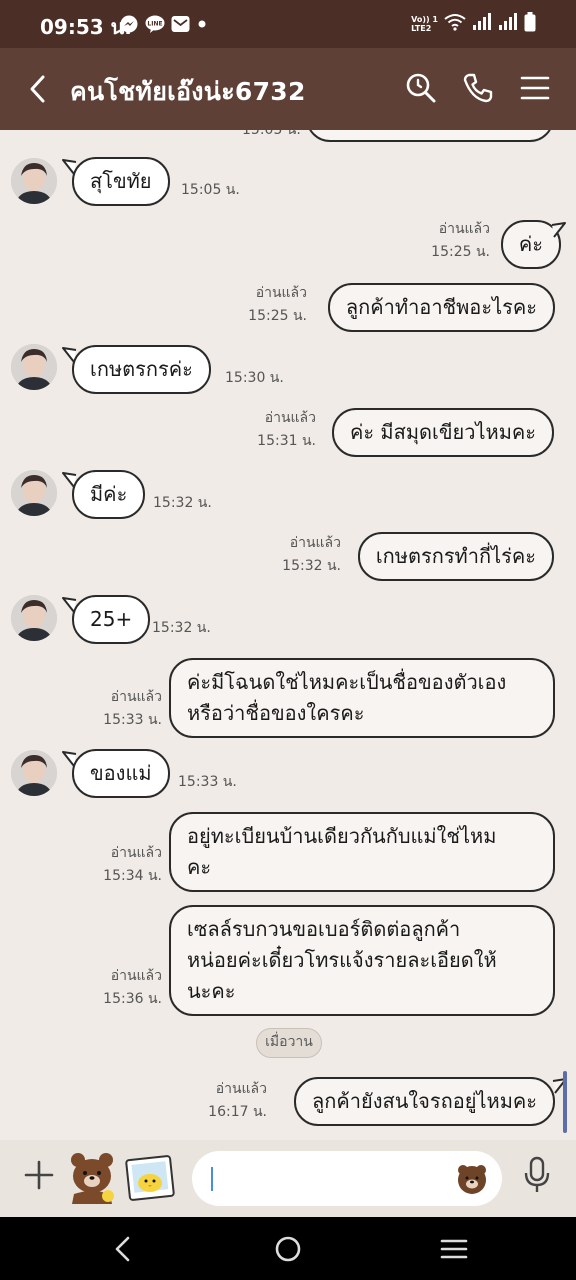 The width and height of the screenshot is (576, 1280). Describe the element at coordinates (324, 929) in the screenshot. I see `message-line: เซลล์รบกวนขอเบอร์ติดต่อลูกค้า` at that location.